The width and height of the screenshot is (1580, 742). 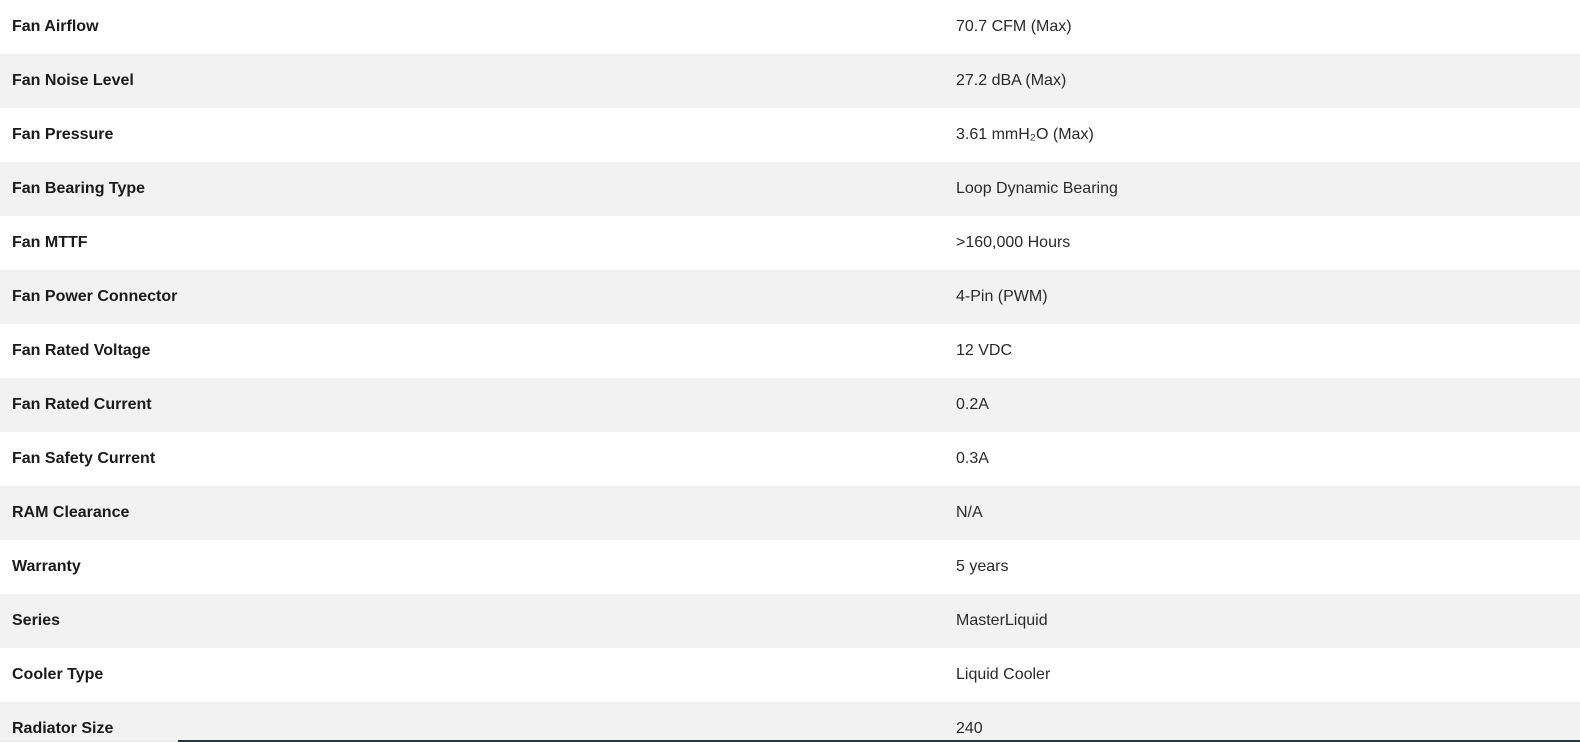 What do you see at coordinates (1025, 134) in the screenshot?
I see `spec-value: 3.61 mmH₂O (Max)` at bounding box center [1025, 134].